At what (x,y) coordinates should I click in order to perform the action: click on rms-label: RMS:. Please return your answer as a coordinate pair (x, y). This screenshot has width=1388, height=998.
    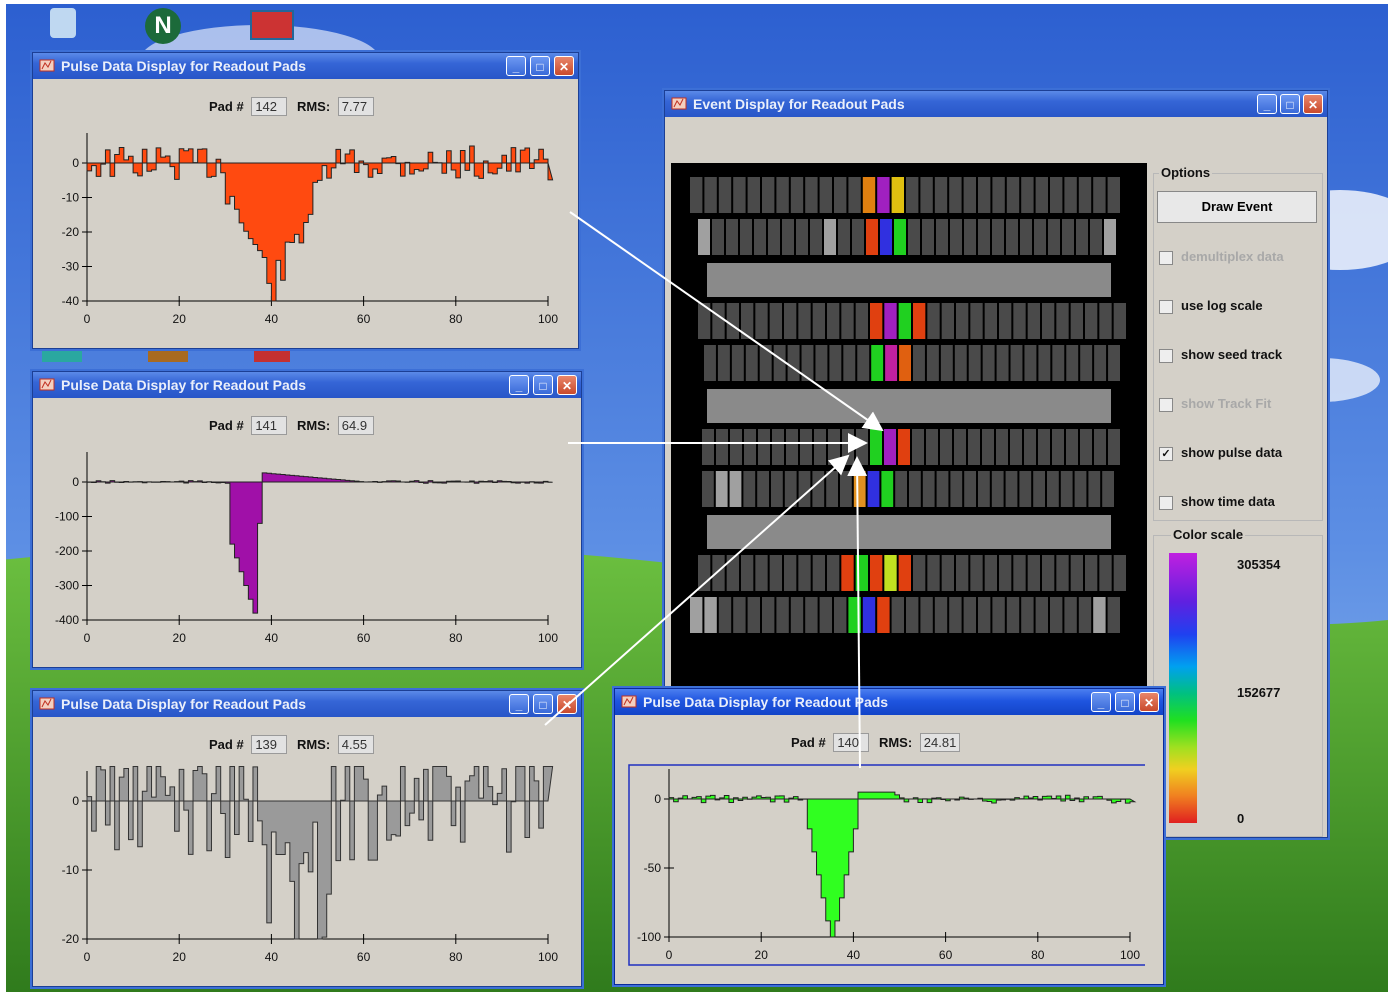
    Looking at the image, I should click on (313, 425).